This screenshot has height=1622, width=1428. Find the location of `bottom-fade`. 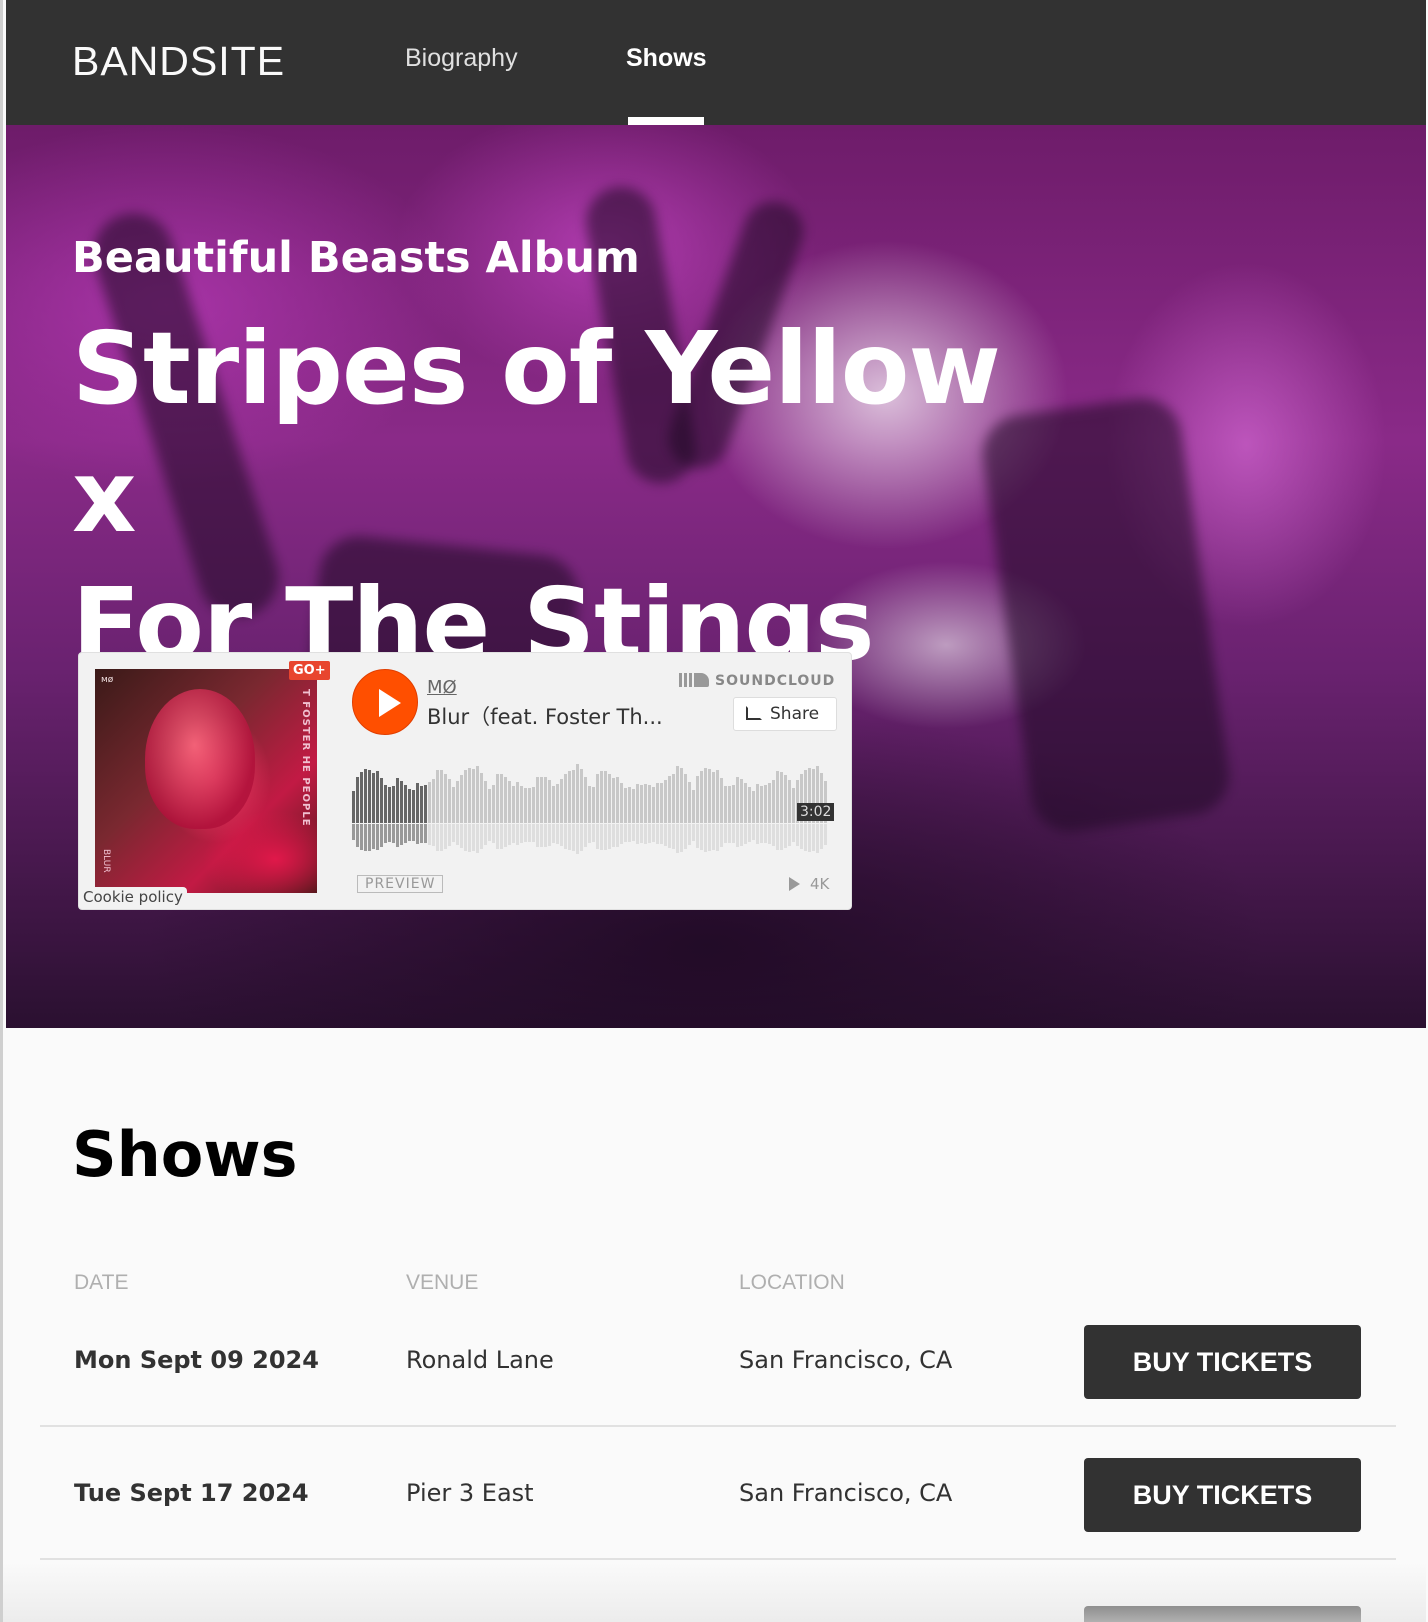

bottom-fade is located at coordinates (714, 1592).